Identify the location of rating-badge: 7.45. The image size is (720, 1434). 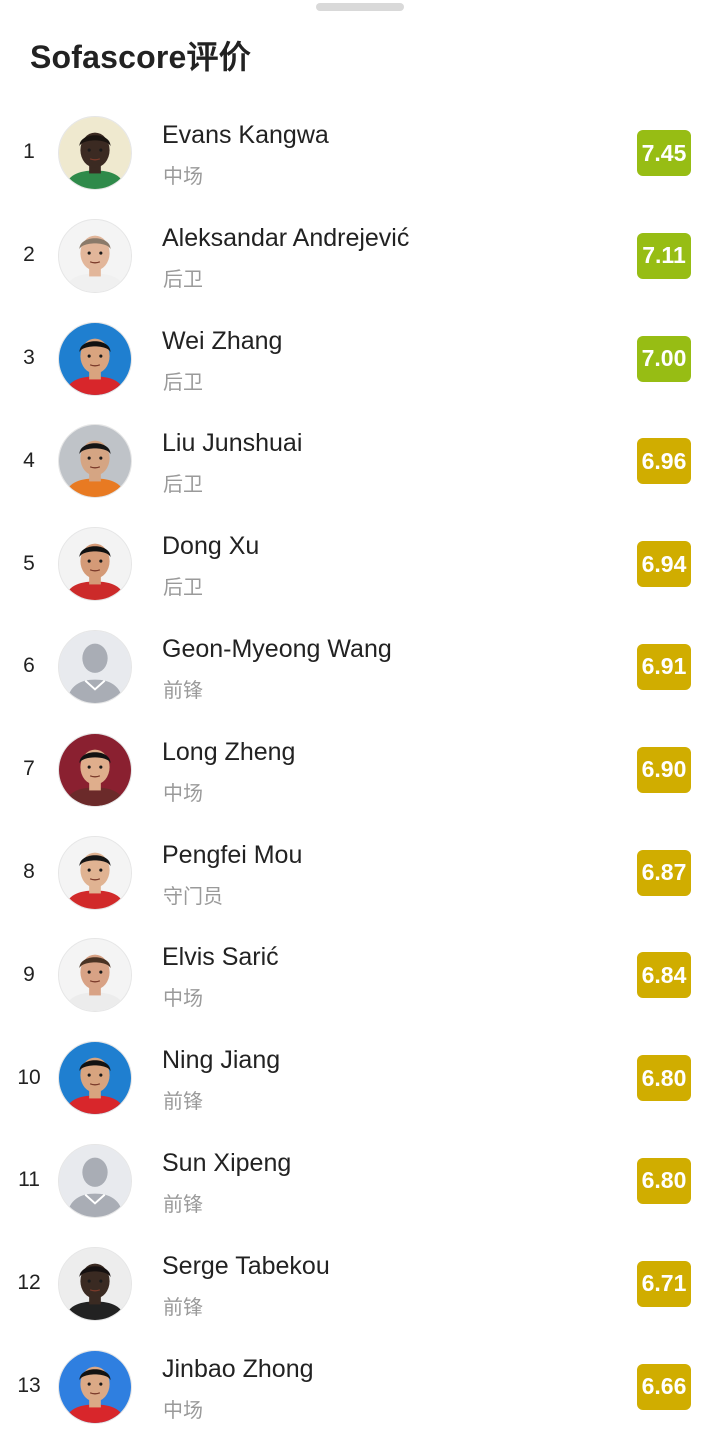
(664, 153).